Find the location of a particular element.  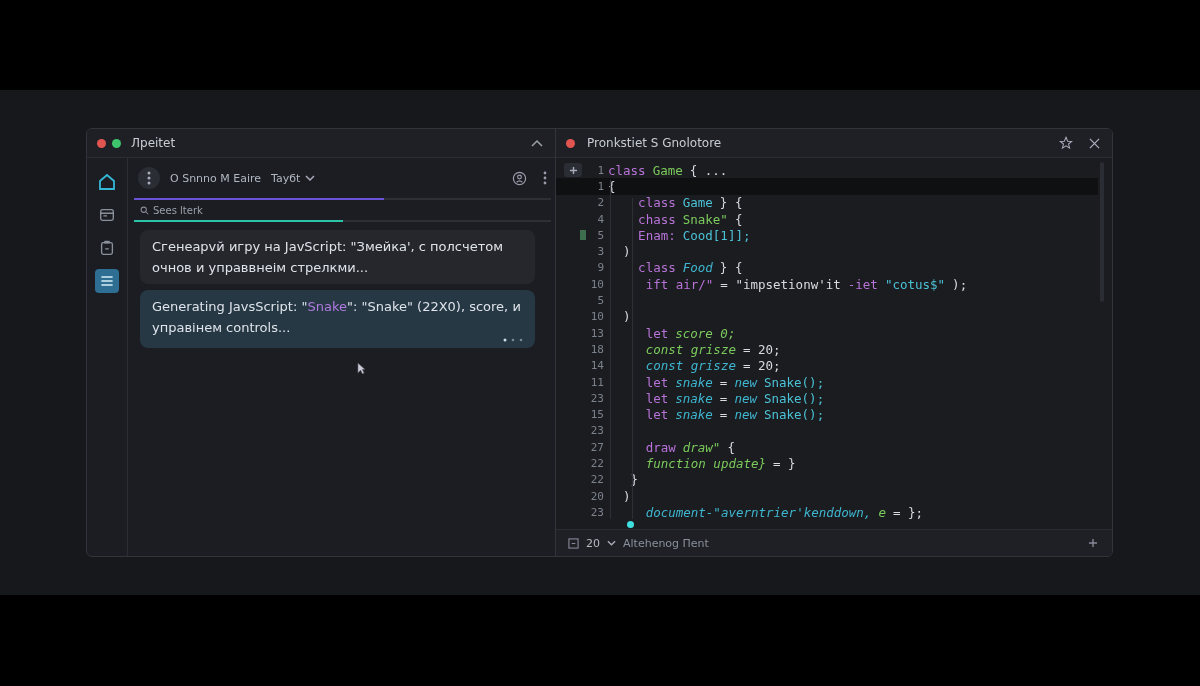

code-line: Enam: Cood[1]]; is located at coordinates (694, 235).